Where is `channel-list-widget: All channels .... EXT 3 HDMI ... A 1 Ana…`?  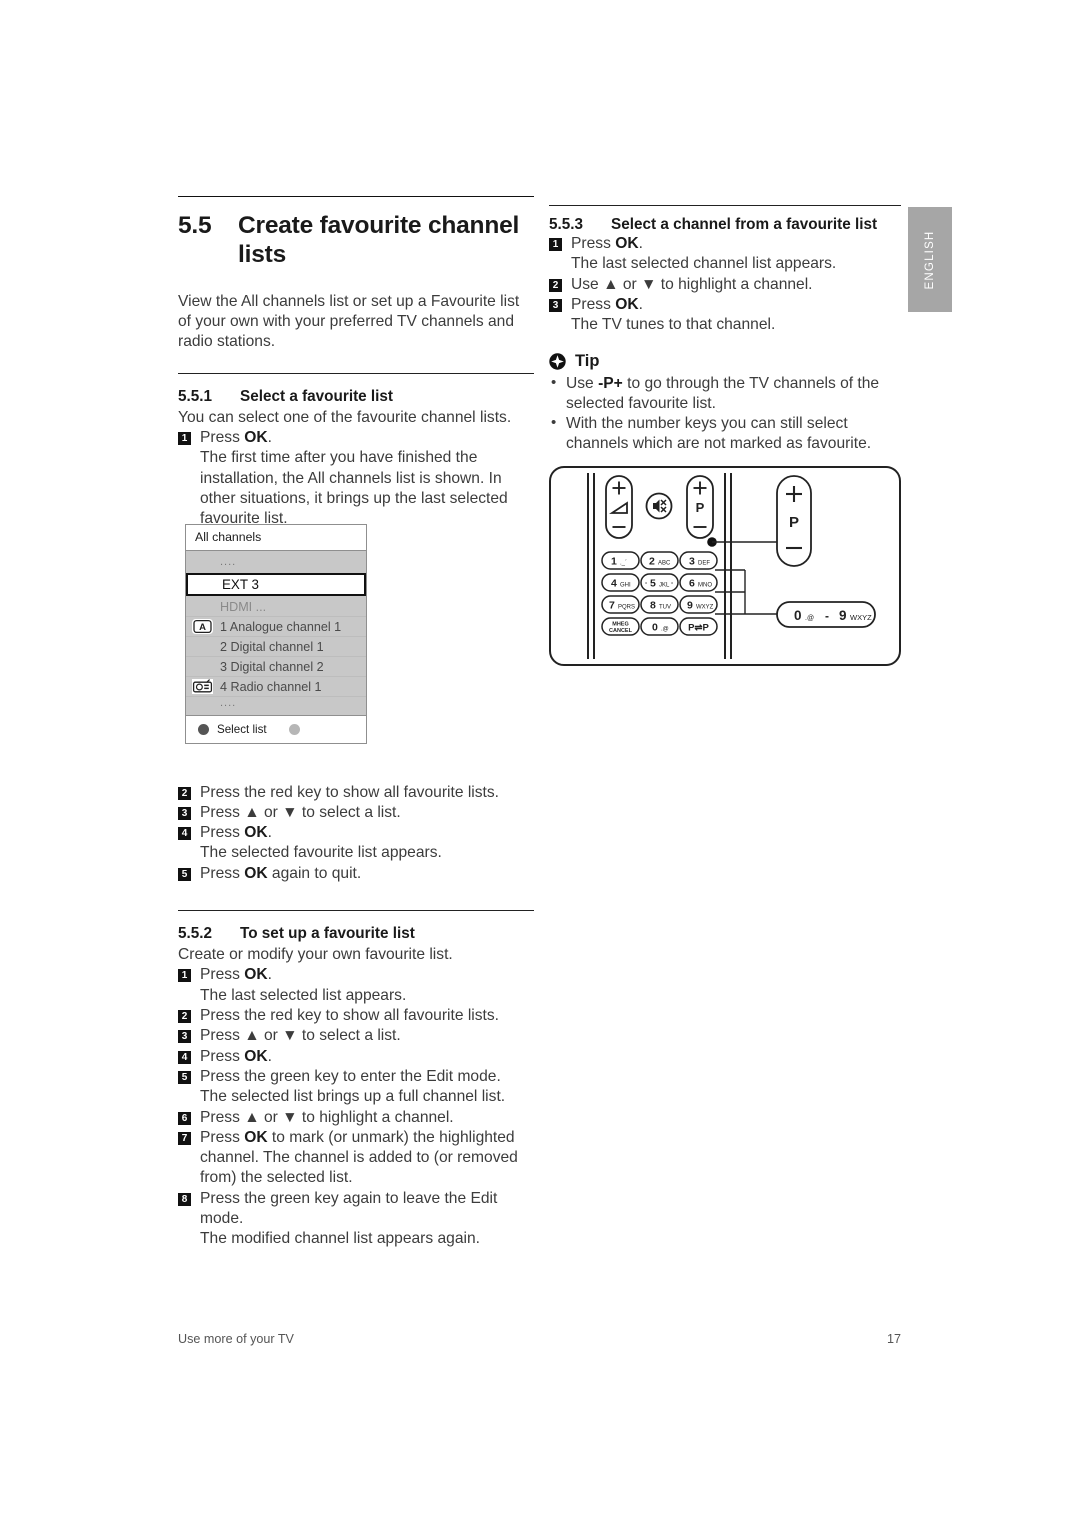
channel-list-widget: All channels .... EXT 3 HDMI ... A 1 Ana… is located at coordinates (276, 634).